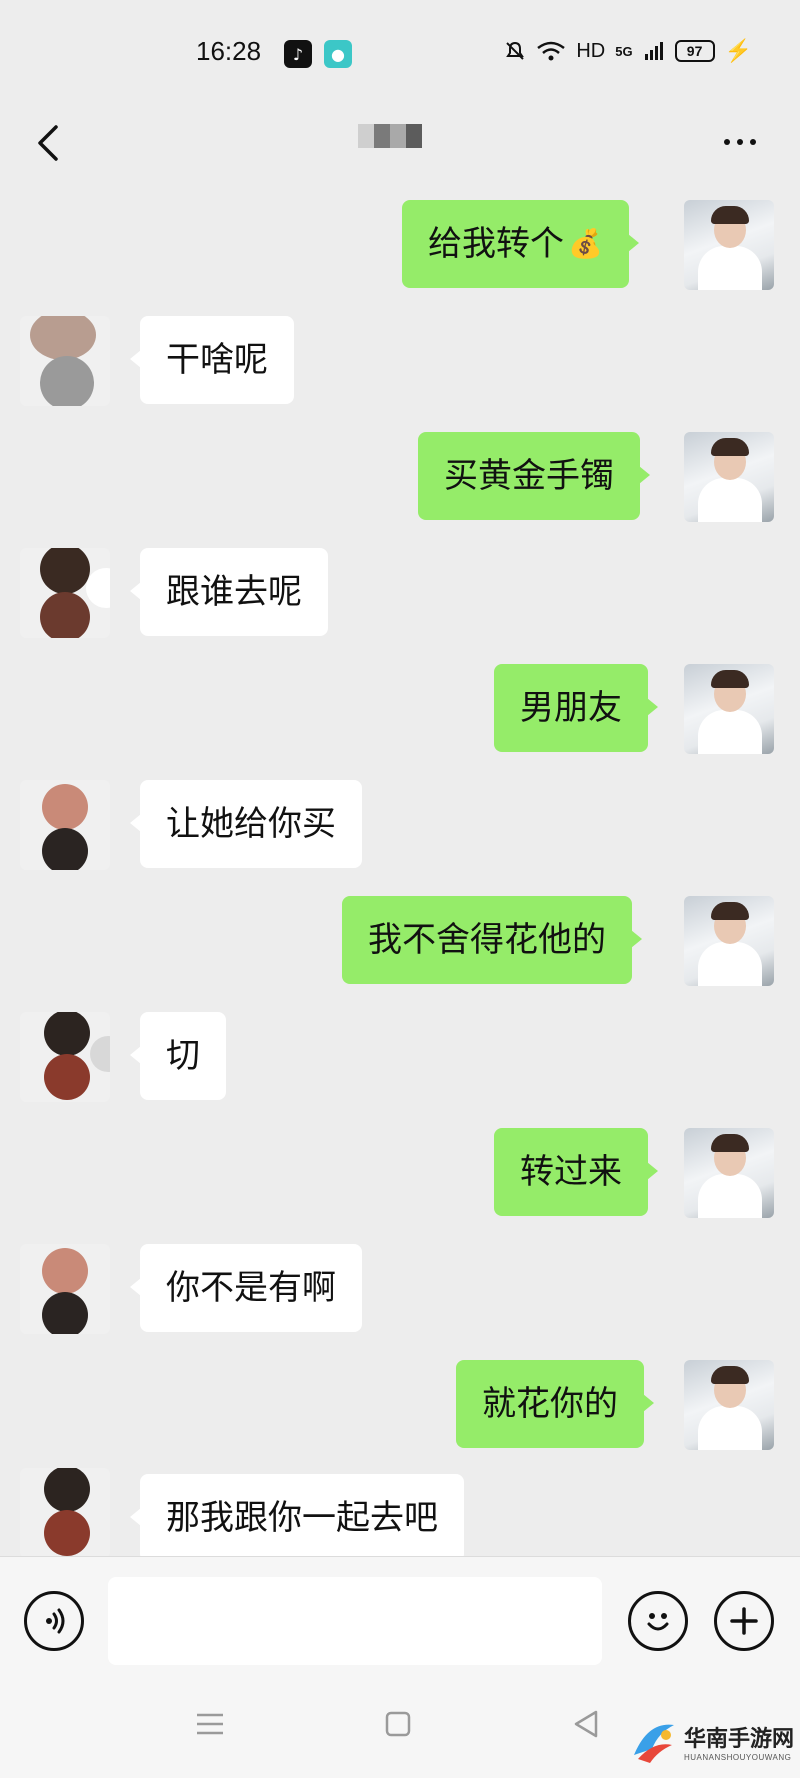 Image resolution: width=800 pixels, height=1778 pixels. I want to click on message-text: 那我跟你一起去吧, so click(302, 1518).